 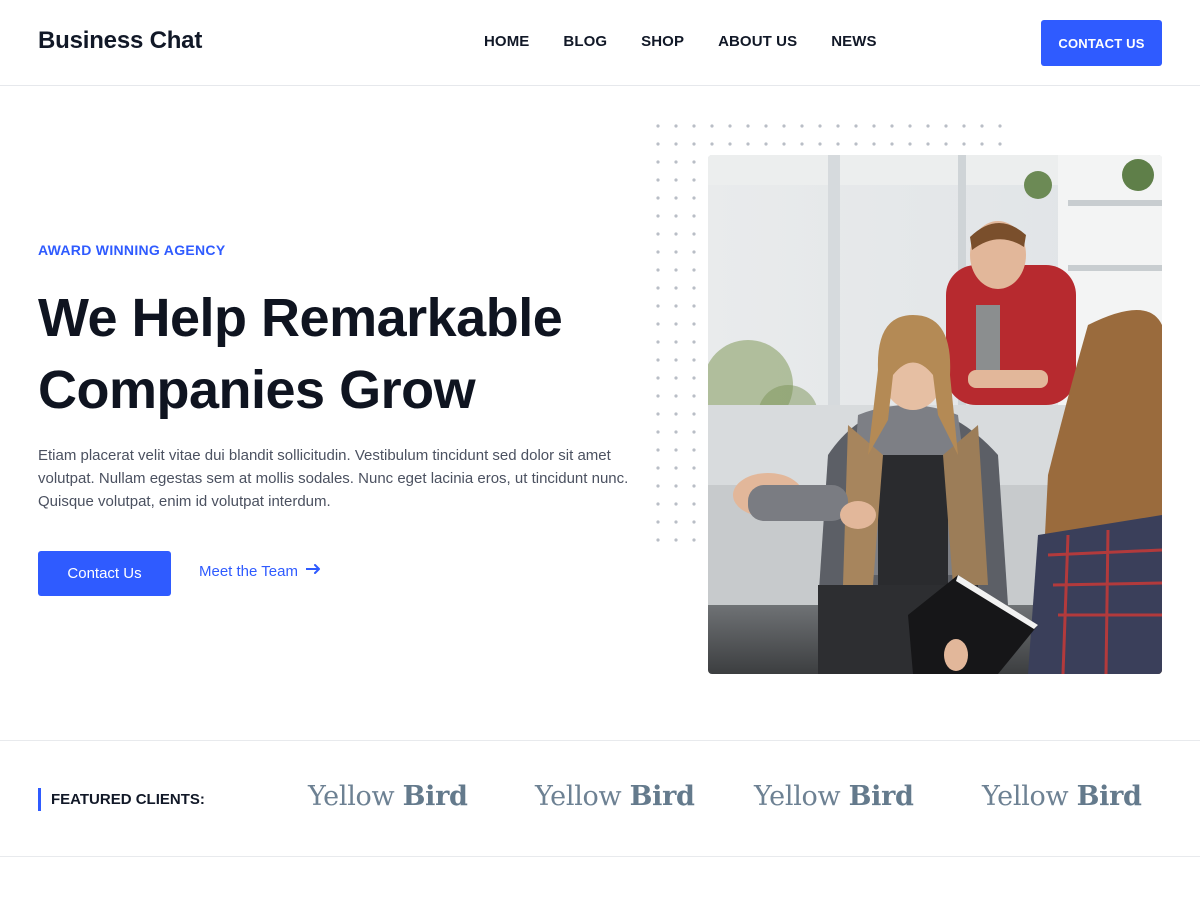 What do you see at coordinates (300, 318) in the screenshot?
I see `hero-title-line-1: We Help Remarkable` at bounding box center [300, 318].